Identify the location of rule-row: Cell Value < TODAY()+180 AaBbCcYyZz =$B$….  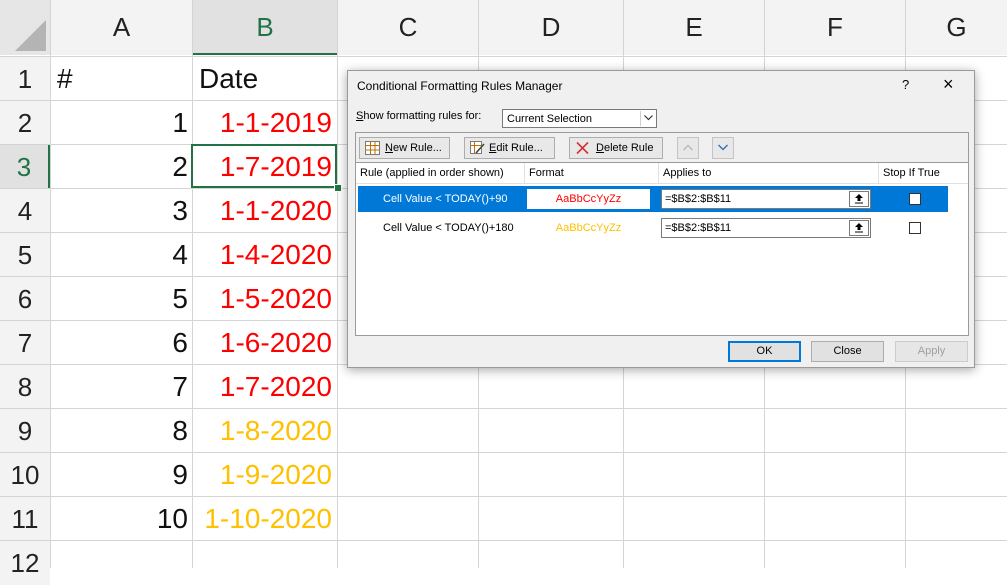
(653, 228).